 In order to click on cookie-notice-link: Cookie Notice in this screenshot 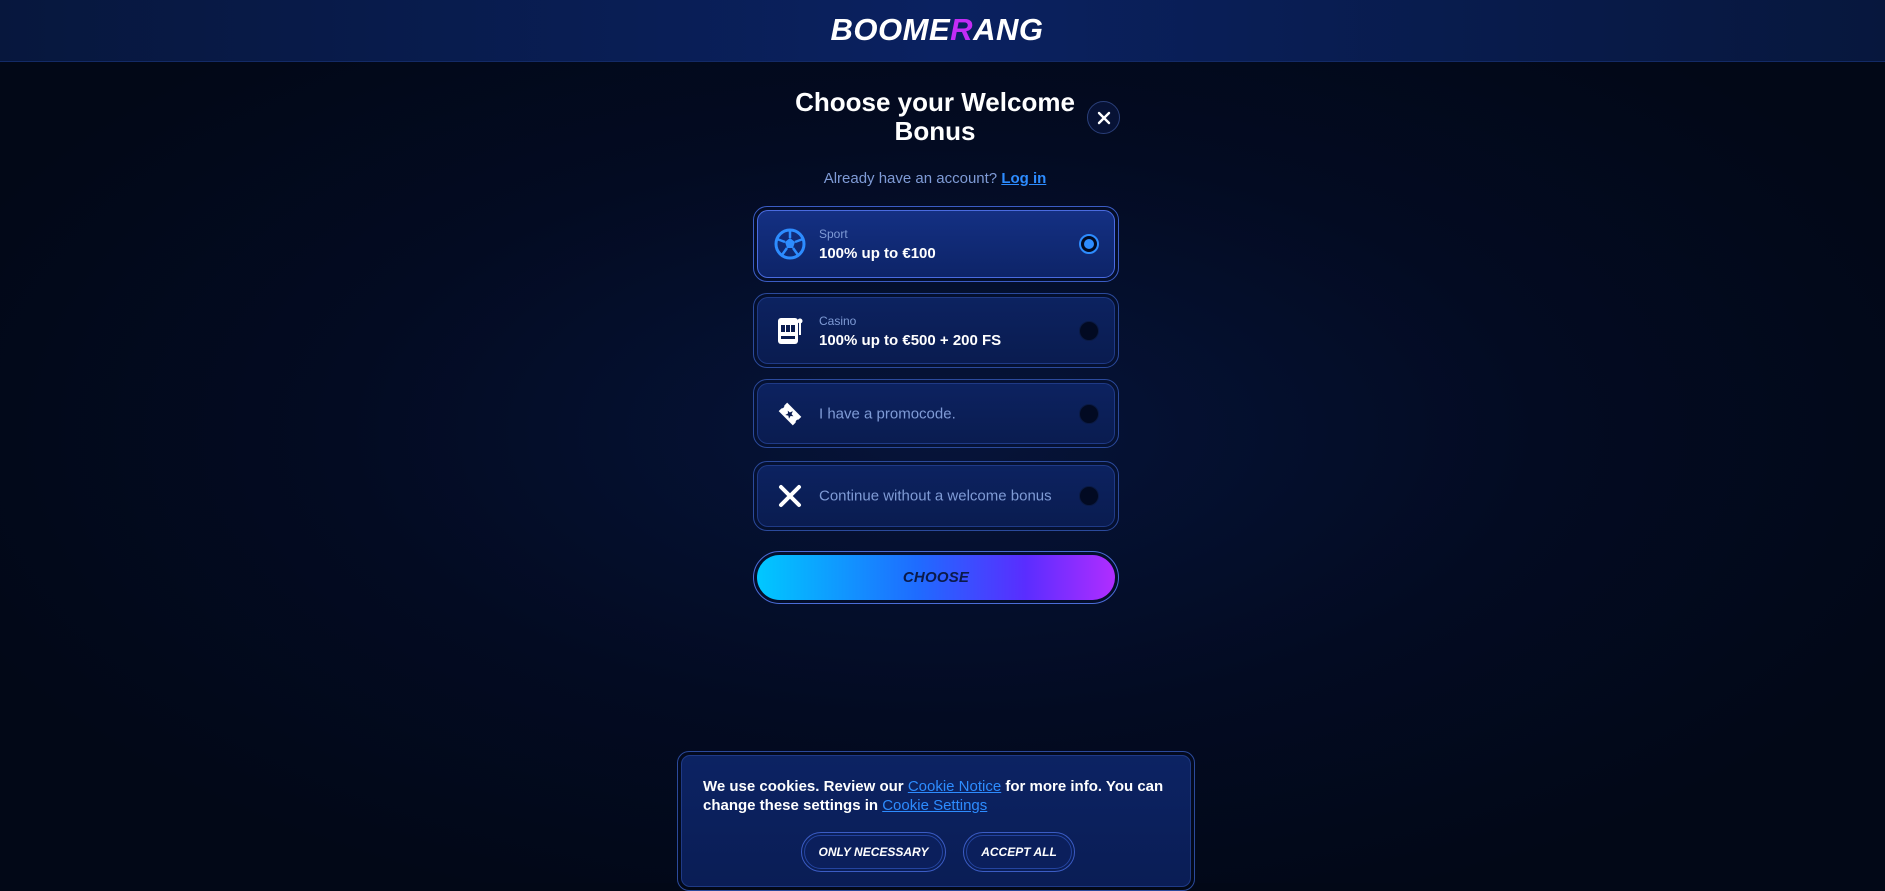, I will do `click(954, 786)`.